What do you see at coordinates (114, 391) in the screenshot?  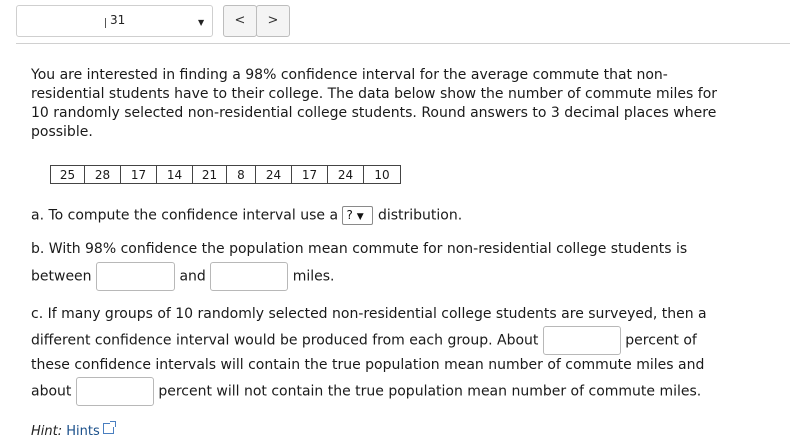 I see `percent-not-contain-input` at bounding box center [114, 391].